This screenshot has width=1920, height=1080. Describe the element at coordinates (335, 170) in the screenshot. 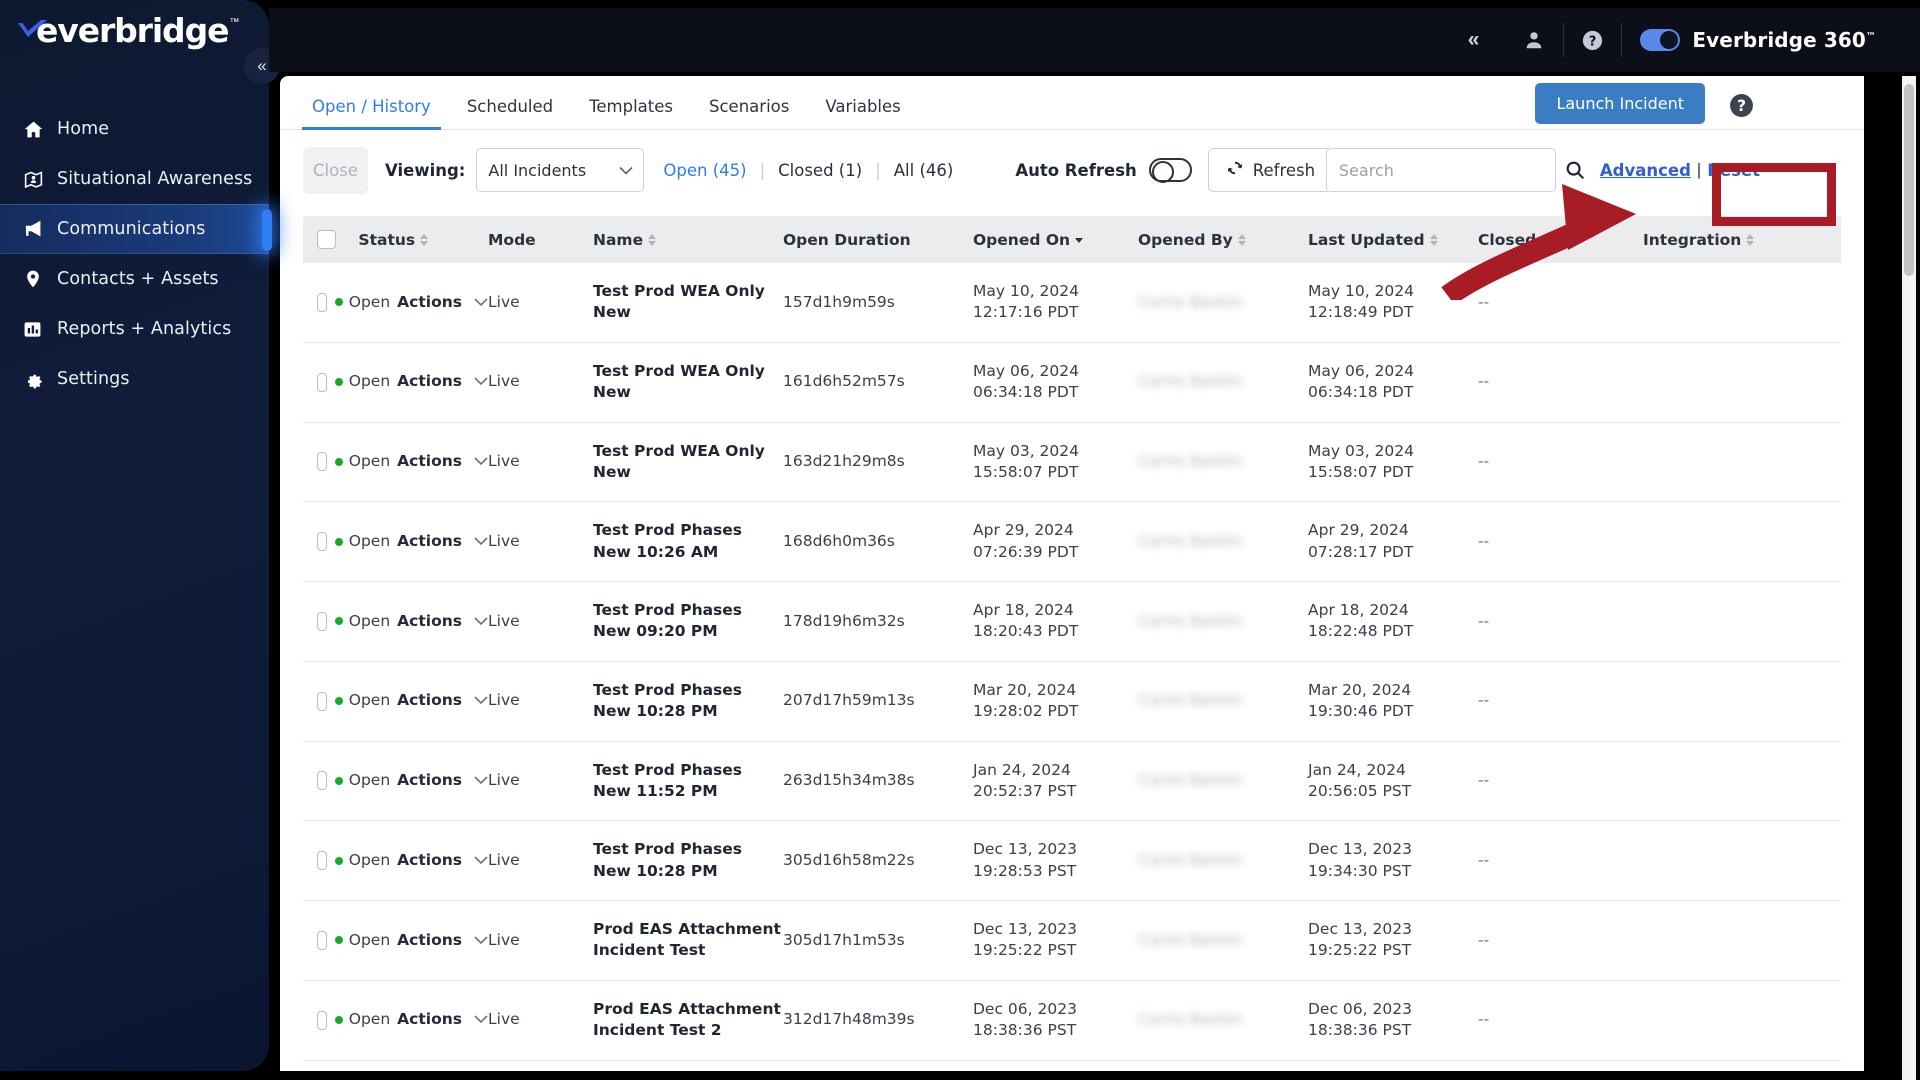

I see `close-button: Close` at that location.